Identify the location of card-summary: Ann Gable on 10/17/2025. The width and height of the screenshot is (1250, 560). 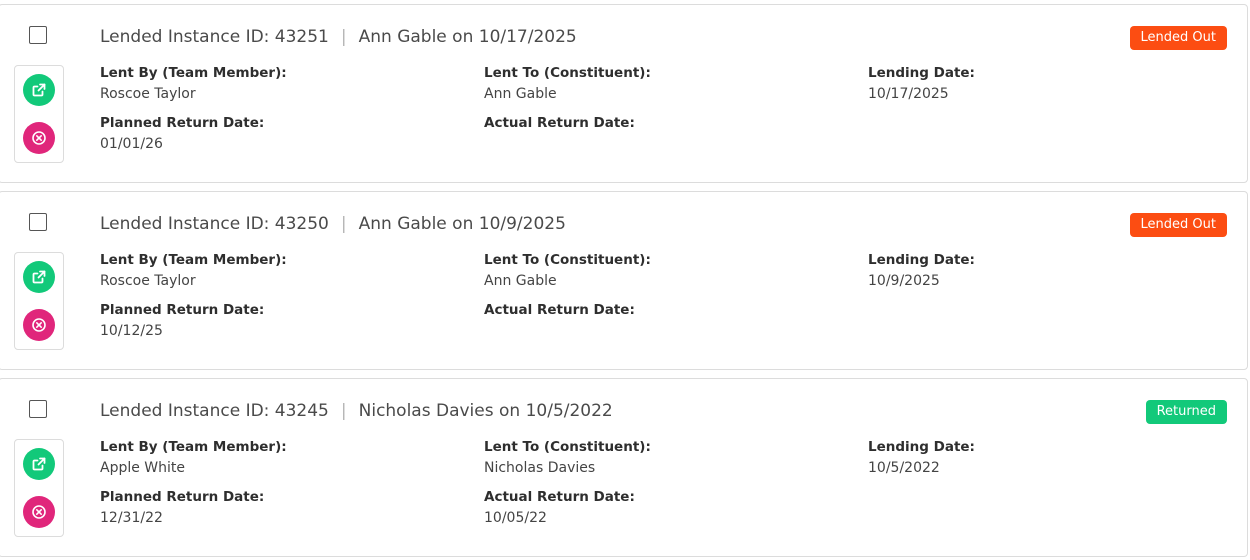
(467, 37).